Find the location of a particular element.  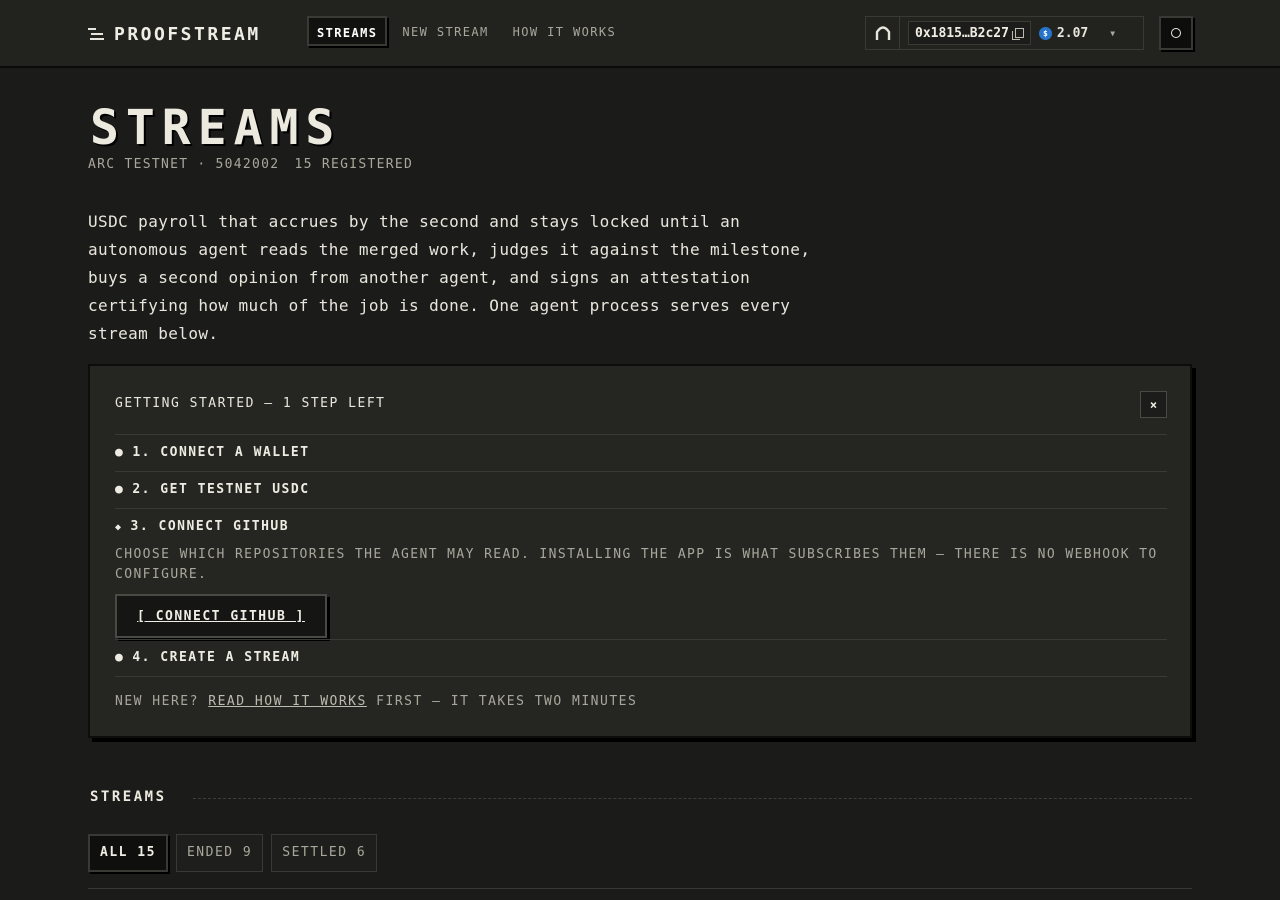

wallet-balance: $ 2.07 is located at coordinates (1063, 33).